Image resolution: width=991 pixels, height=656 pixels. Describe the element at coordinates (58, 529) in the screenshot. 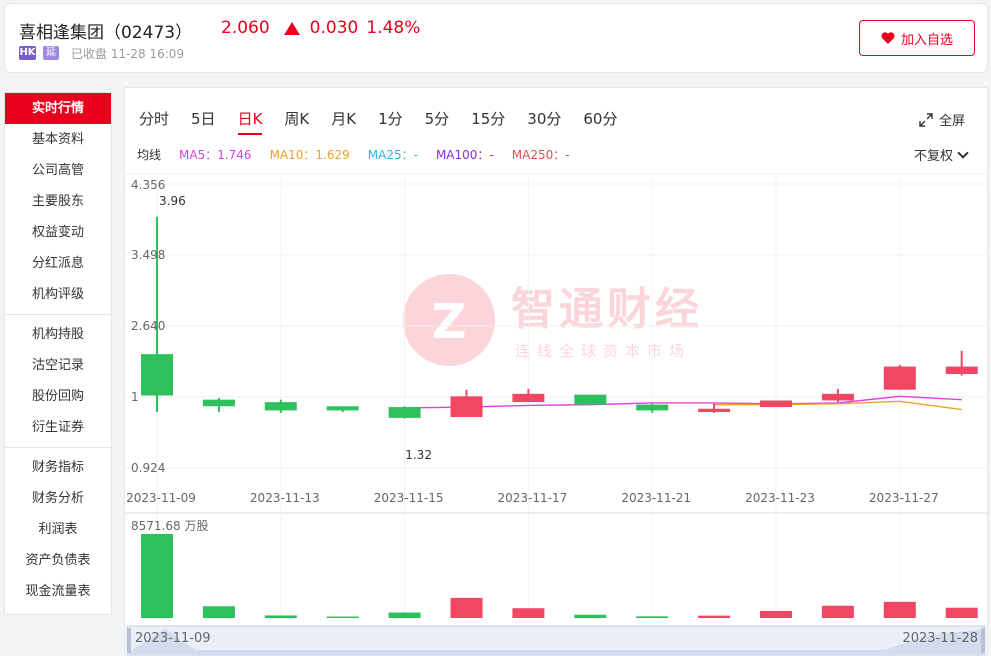

I see `sidebar-item-income-statement: 利润表` at that location.